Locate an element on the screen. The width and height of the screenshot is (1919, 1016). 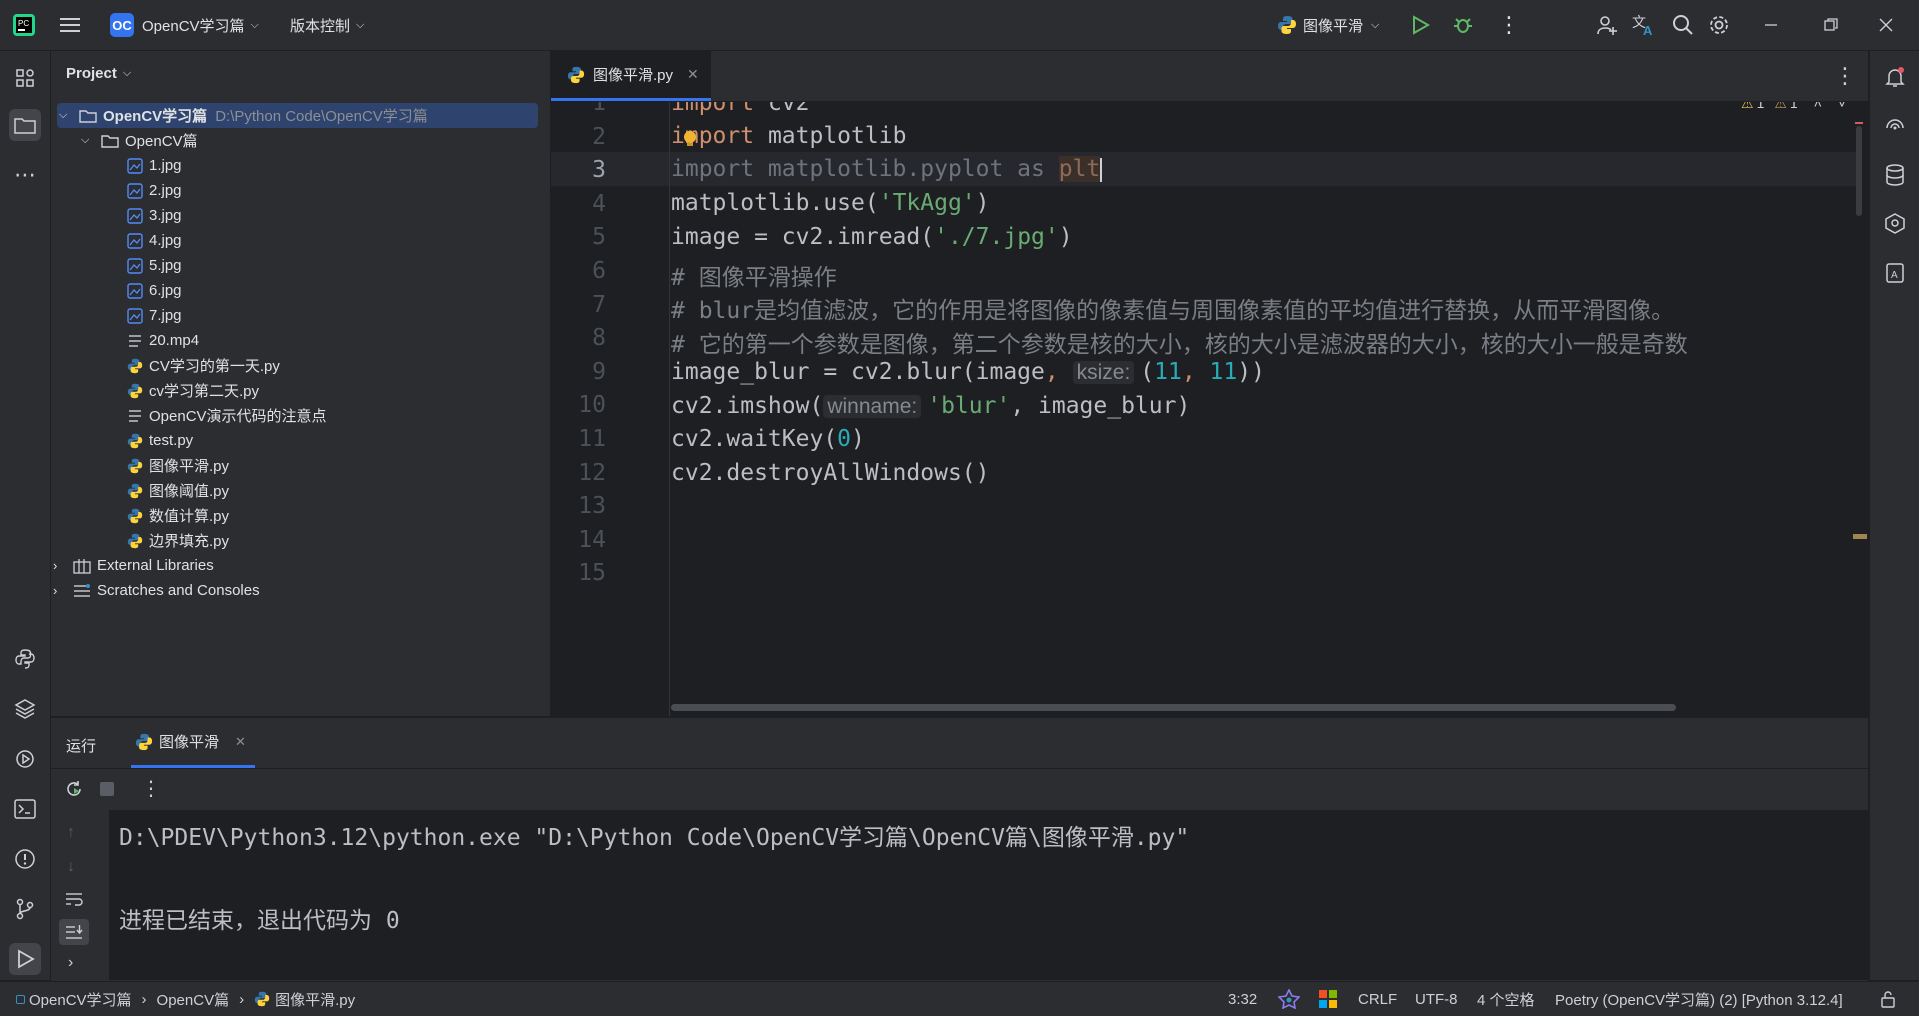
line-number: 8 is located at coordinates (578, 338).